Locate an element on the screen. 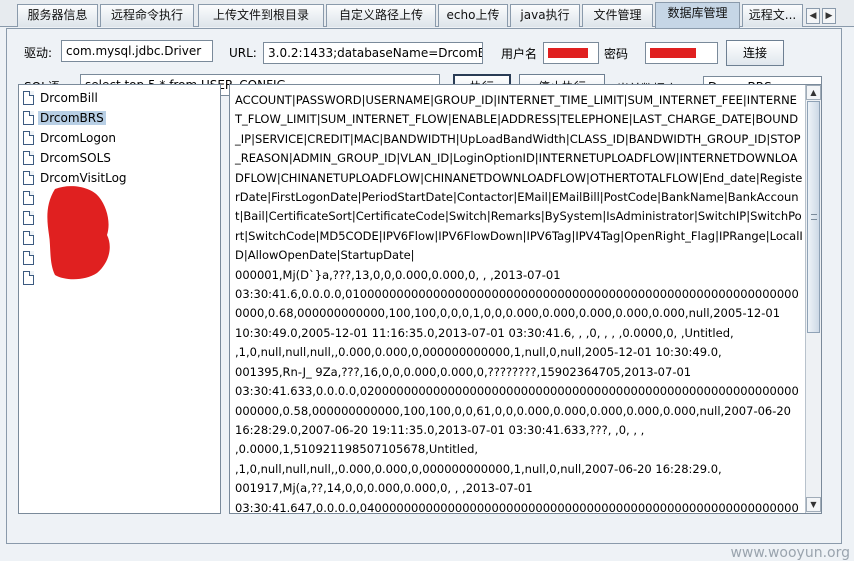 Image resolution: width=854 pixels, height=561 pixels. tab-remote-command: 远程命令执行 is located at coordinates (147, 15).